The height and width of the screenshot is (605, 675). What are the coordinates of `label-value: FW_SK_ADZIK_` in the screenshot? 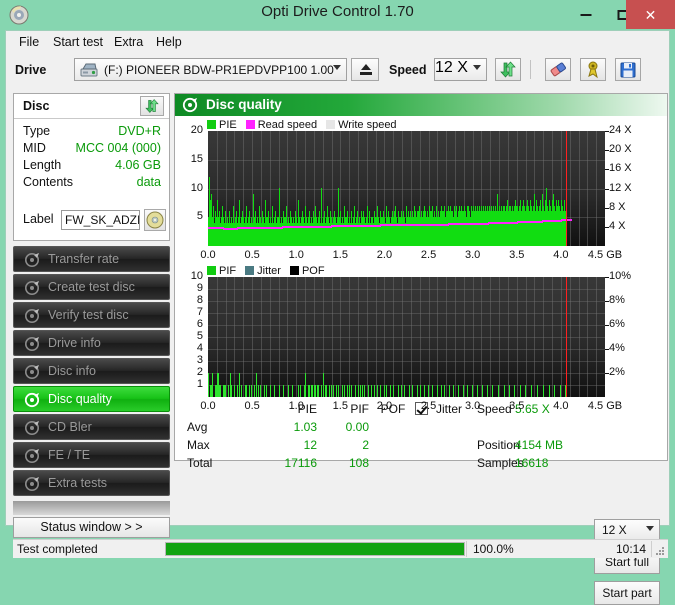 It's located at (102, 220).